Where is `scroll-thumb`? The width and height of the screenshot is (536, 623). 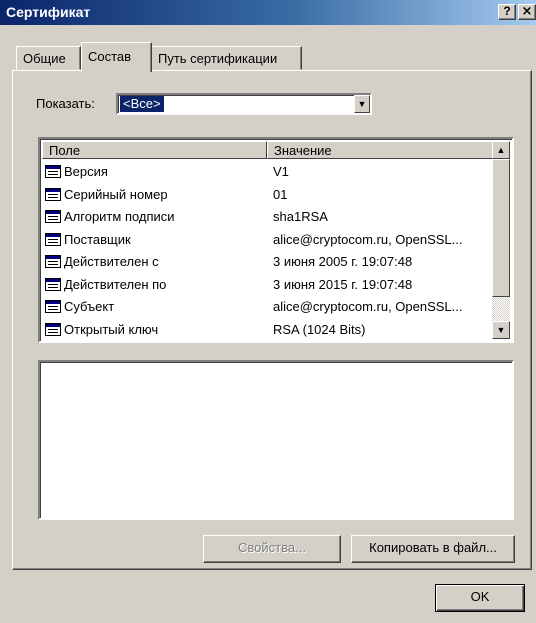
scroll-thumb is located at coordinates (501, 228).